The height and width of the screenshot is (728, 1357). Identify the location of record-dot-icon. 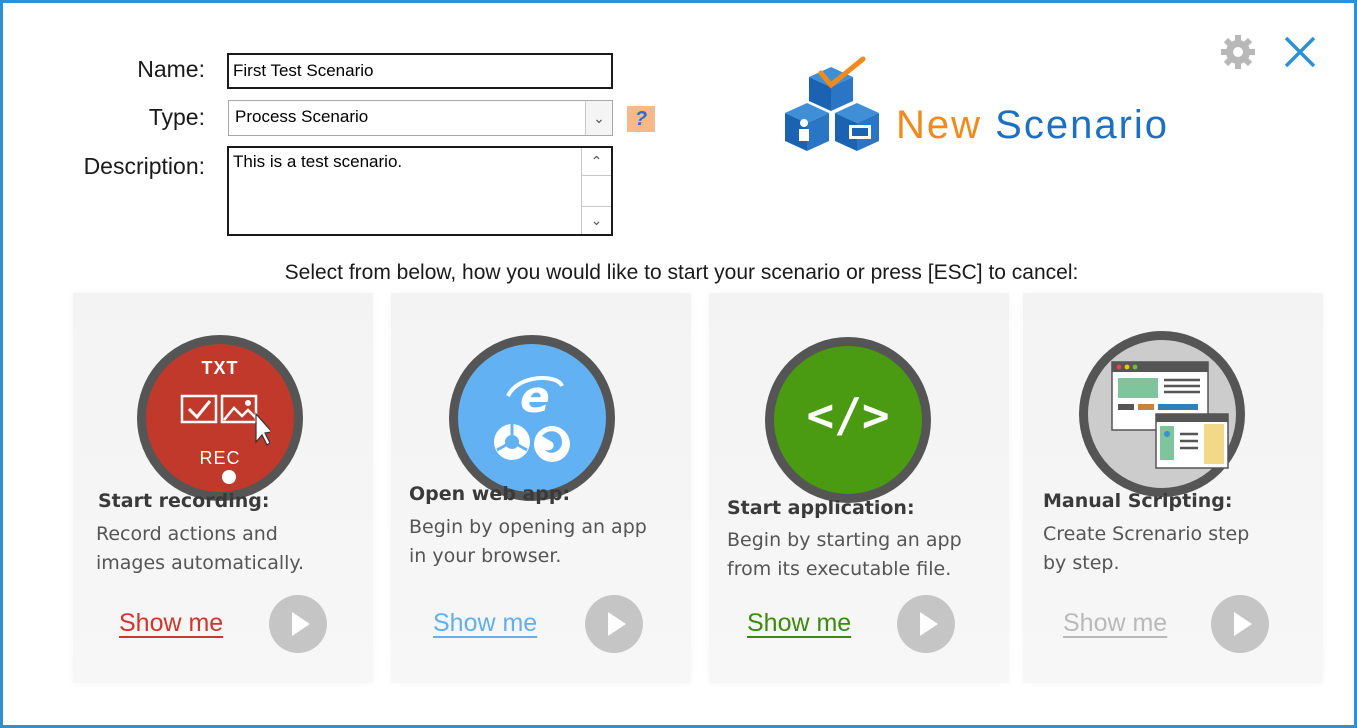
(229, 477).